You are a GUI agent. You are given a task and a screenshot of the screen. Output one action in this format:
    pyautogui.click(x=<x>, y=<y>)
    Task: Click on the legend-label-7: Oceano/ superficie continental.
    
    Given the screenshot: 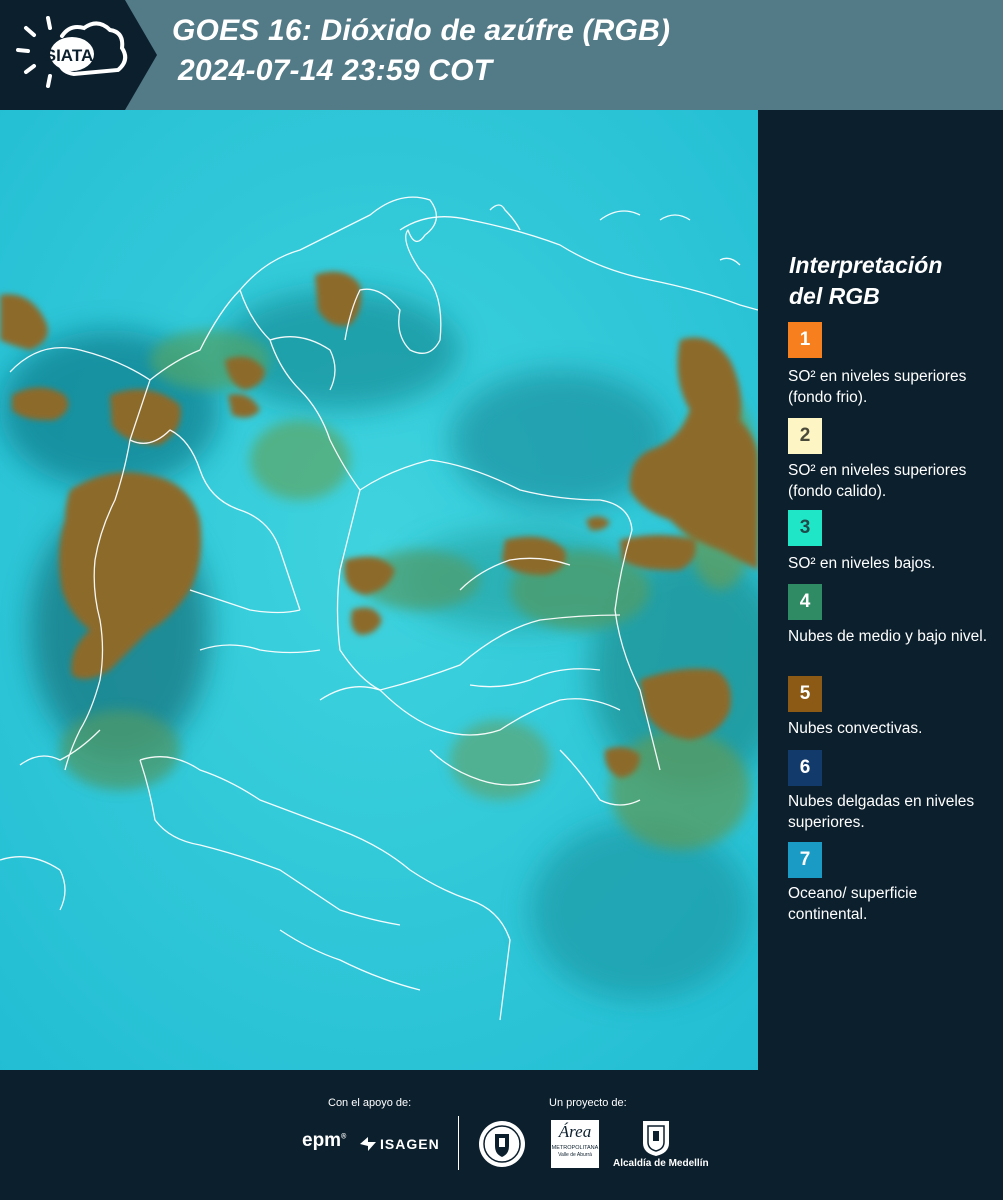 What is the action you would take?
    pyautogui.click(x=853, y=904)
    